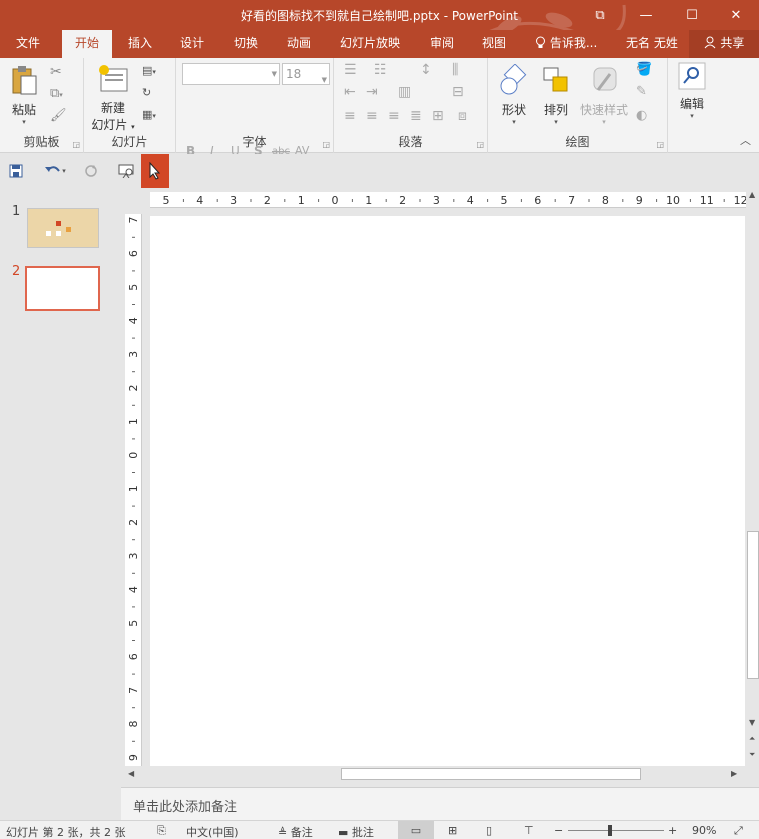 The height and width of the screenshot is (839, 759). Describe the element at coordinates (540, 42) in the screenshot. I see `lightbulb-icon` at that location.